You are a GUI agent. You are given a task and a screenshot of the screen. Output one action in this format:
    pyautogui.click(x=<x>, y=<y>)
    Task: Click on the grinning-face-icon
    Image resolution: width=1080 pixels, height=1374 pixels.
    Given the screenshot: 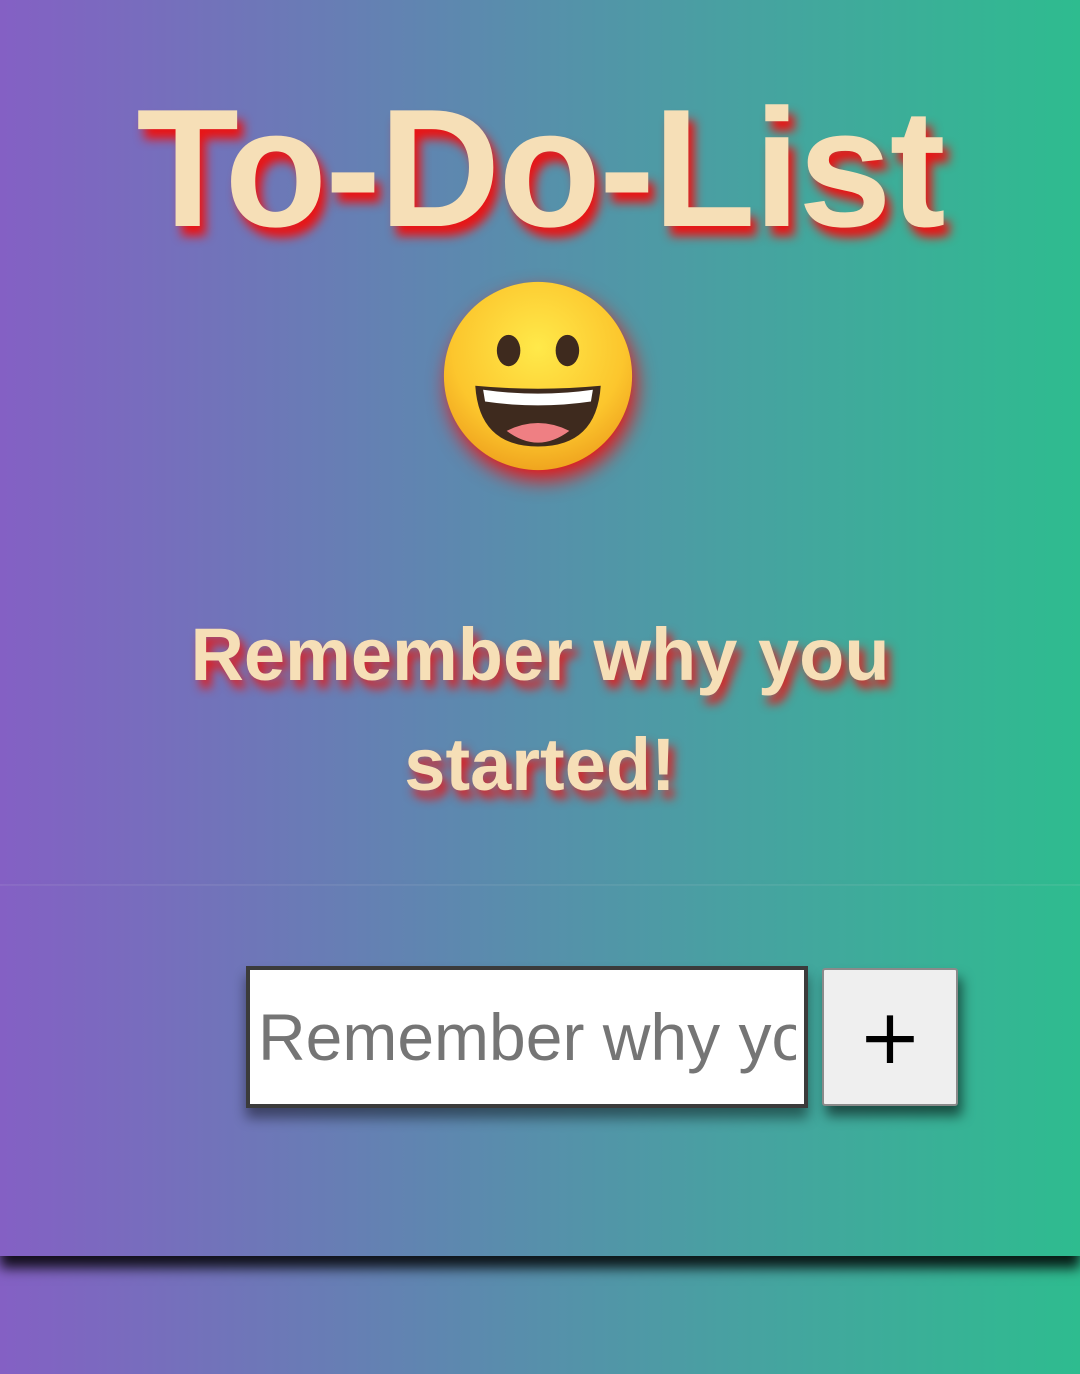 What is the action you would take?
    pyautogui.click(x=538, y=376)
    